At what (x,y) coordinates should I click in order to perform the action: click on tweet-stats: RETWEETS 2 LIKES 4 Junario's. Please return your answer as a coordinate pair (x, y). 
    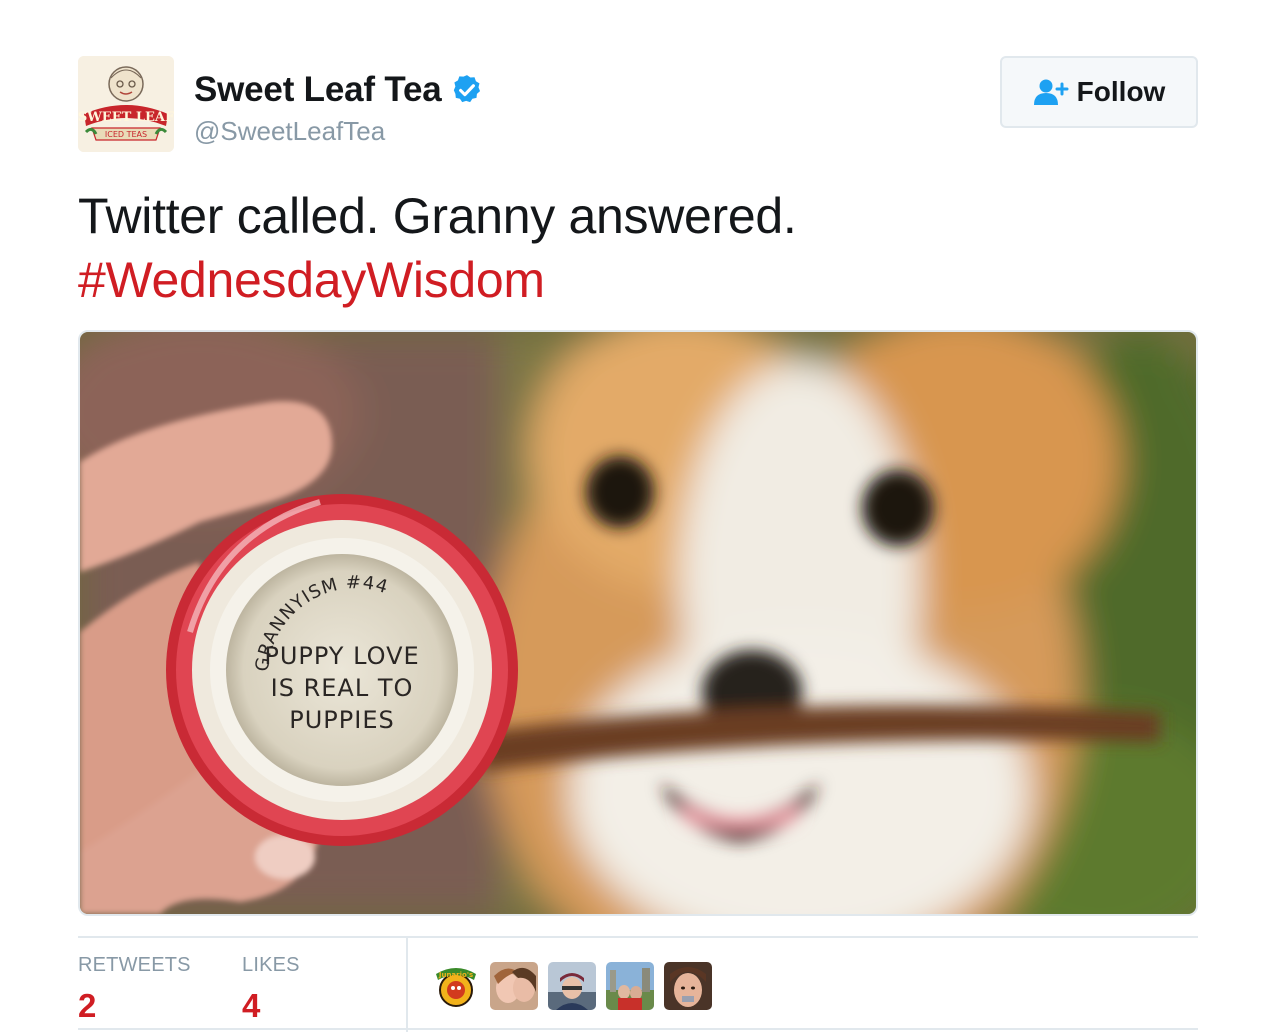
    Looking at the image, I should click on (638, 984).